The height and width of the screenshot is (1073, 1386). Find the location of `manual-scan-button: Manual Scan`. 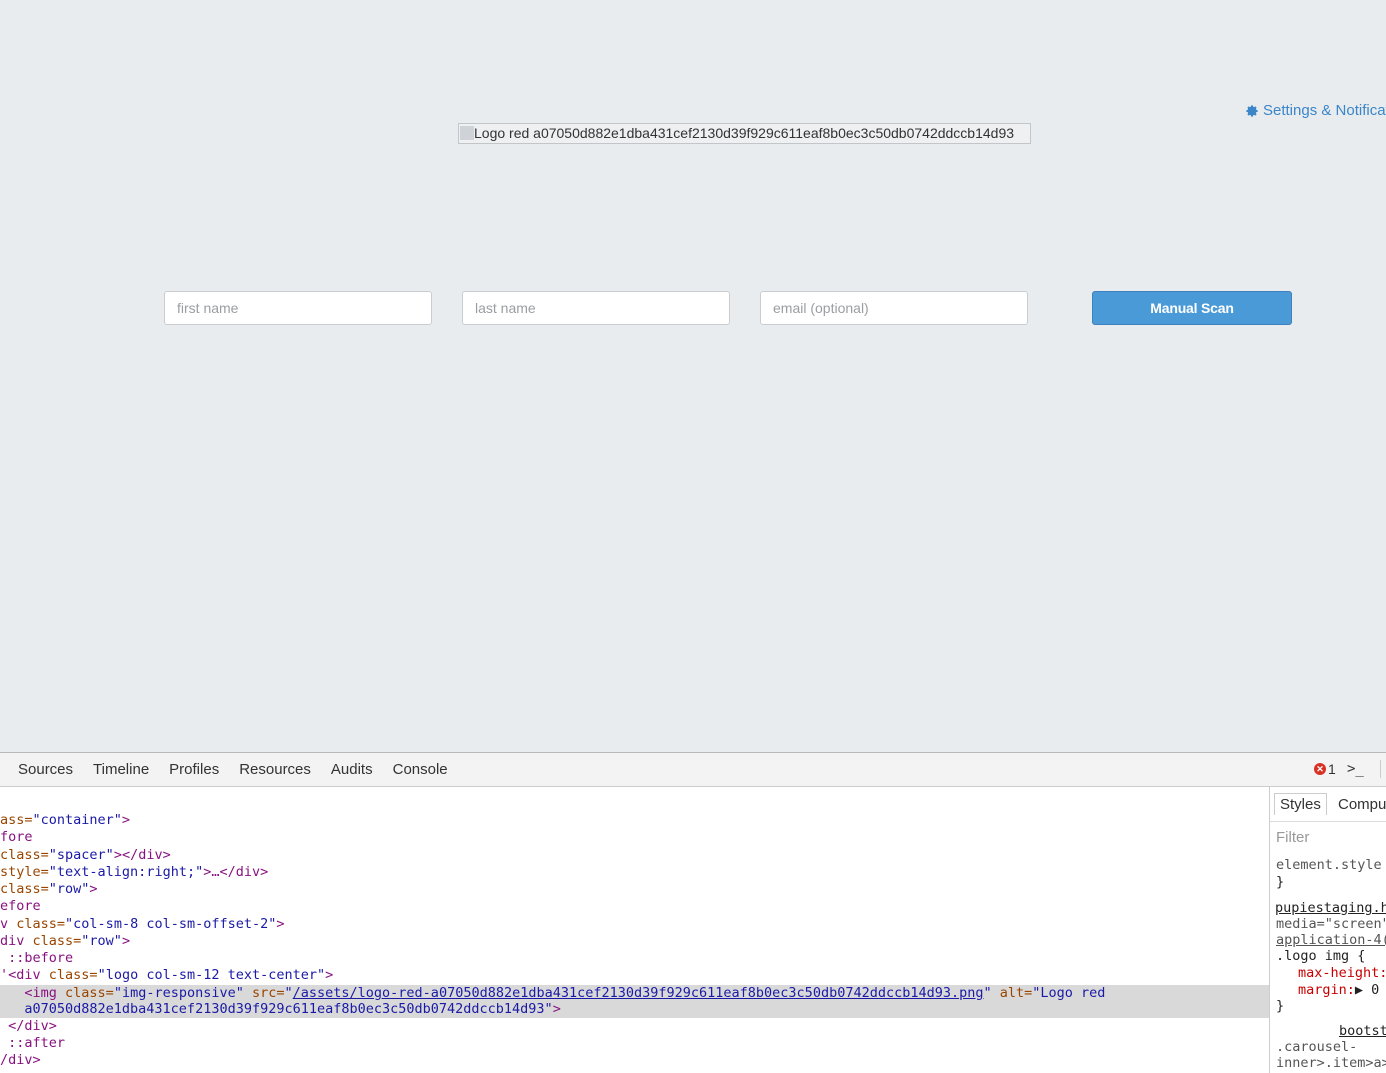

manual-scan-button: Manual Scan is located at coordinates (1192, 308).